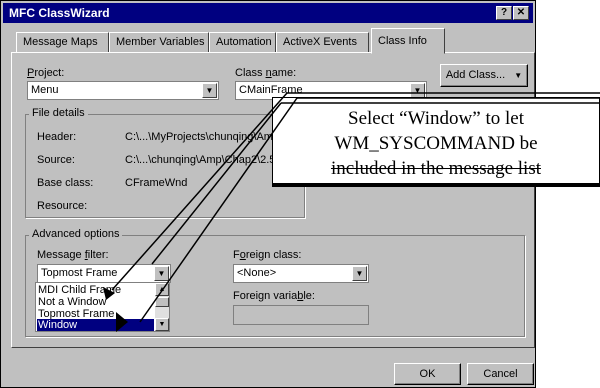 This screenshot has height=388, width=600. I want to click on header-value: C:\...\MyProjects\chunqing\Amp, so click(202, 137).